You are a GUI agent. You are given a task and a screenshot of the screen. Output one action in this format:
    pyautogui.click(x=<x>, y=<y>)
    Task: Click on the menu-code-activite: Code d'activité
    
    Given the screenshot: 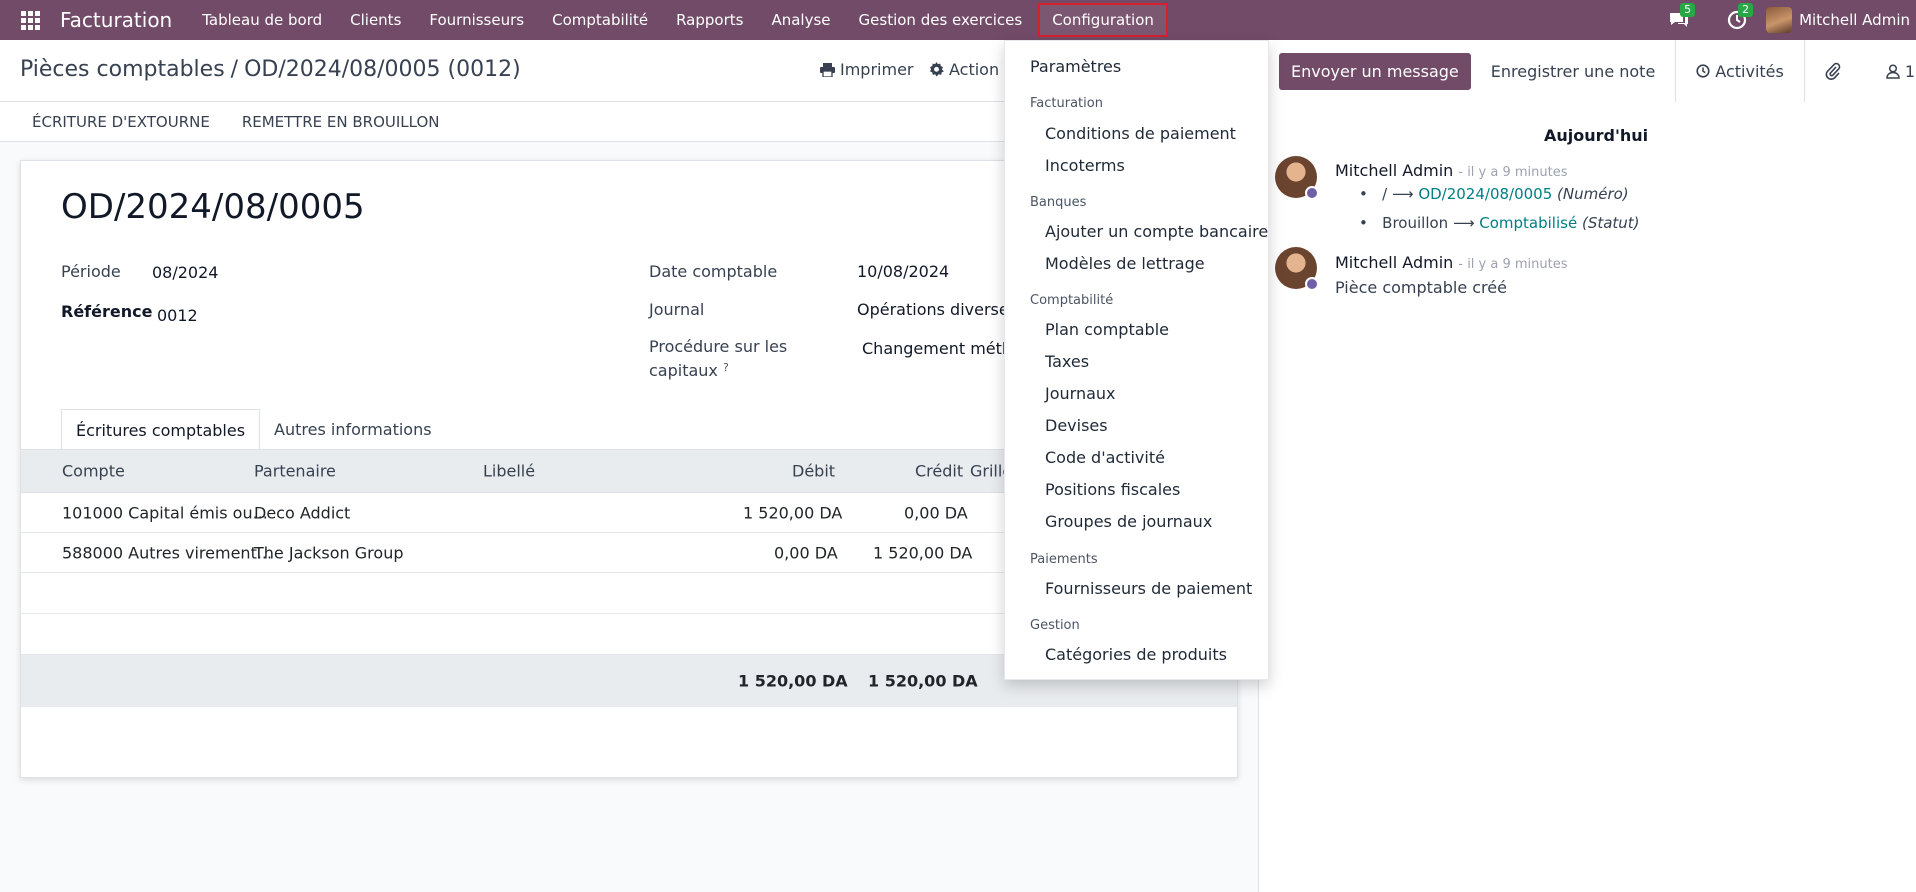 What is the action you would take?
    pyautogui.click(x=1105, y=457)
    